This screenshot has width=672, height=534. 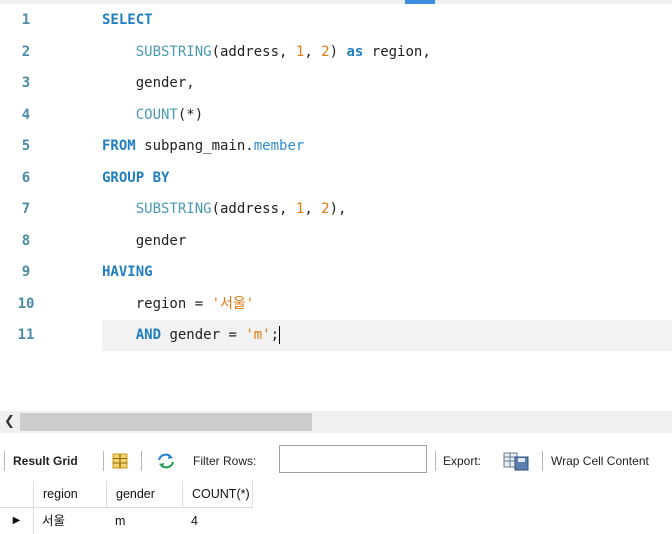 What do you see at coordinates (218, 494) in the screenshot?
I see `column-header-count: COUNT(*)` at bounding box center [218, 494].